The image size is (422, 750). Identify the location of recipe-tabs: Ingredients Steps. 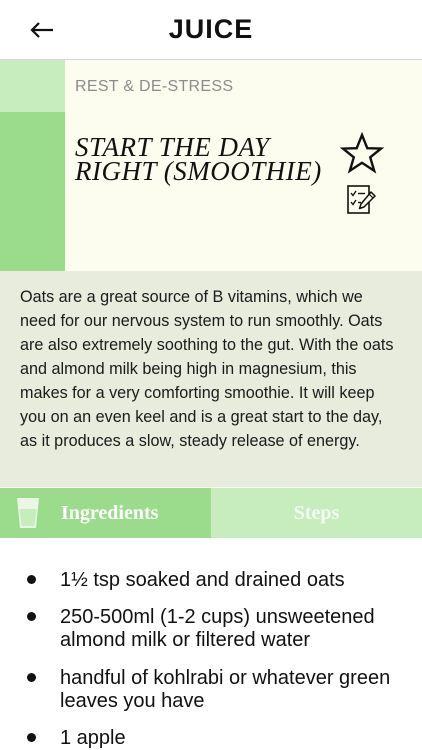
(211, 513).